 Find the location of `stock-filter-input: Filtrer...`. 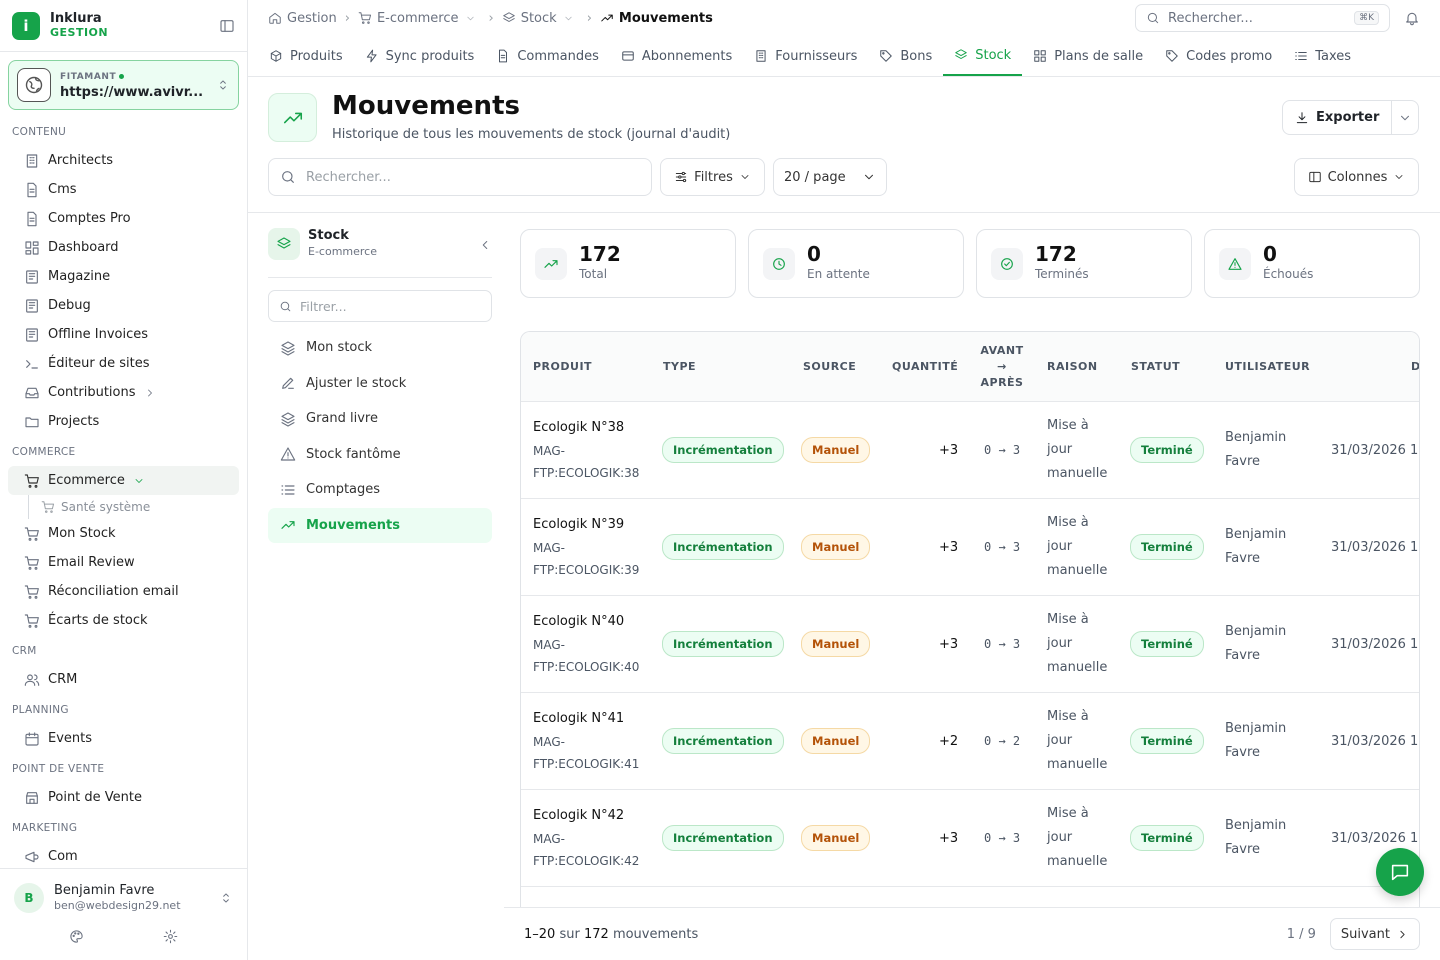

stock-filter-input: Filtrer... is located at coordinates (380, 306).